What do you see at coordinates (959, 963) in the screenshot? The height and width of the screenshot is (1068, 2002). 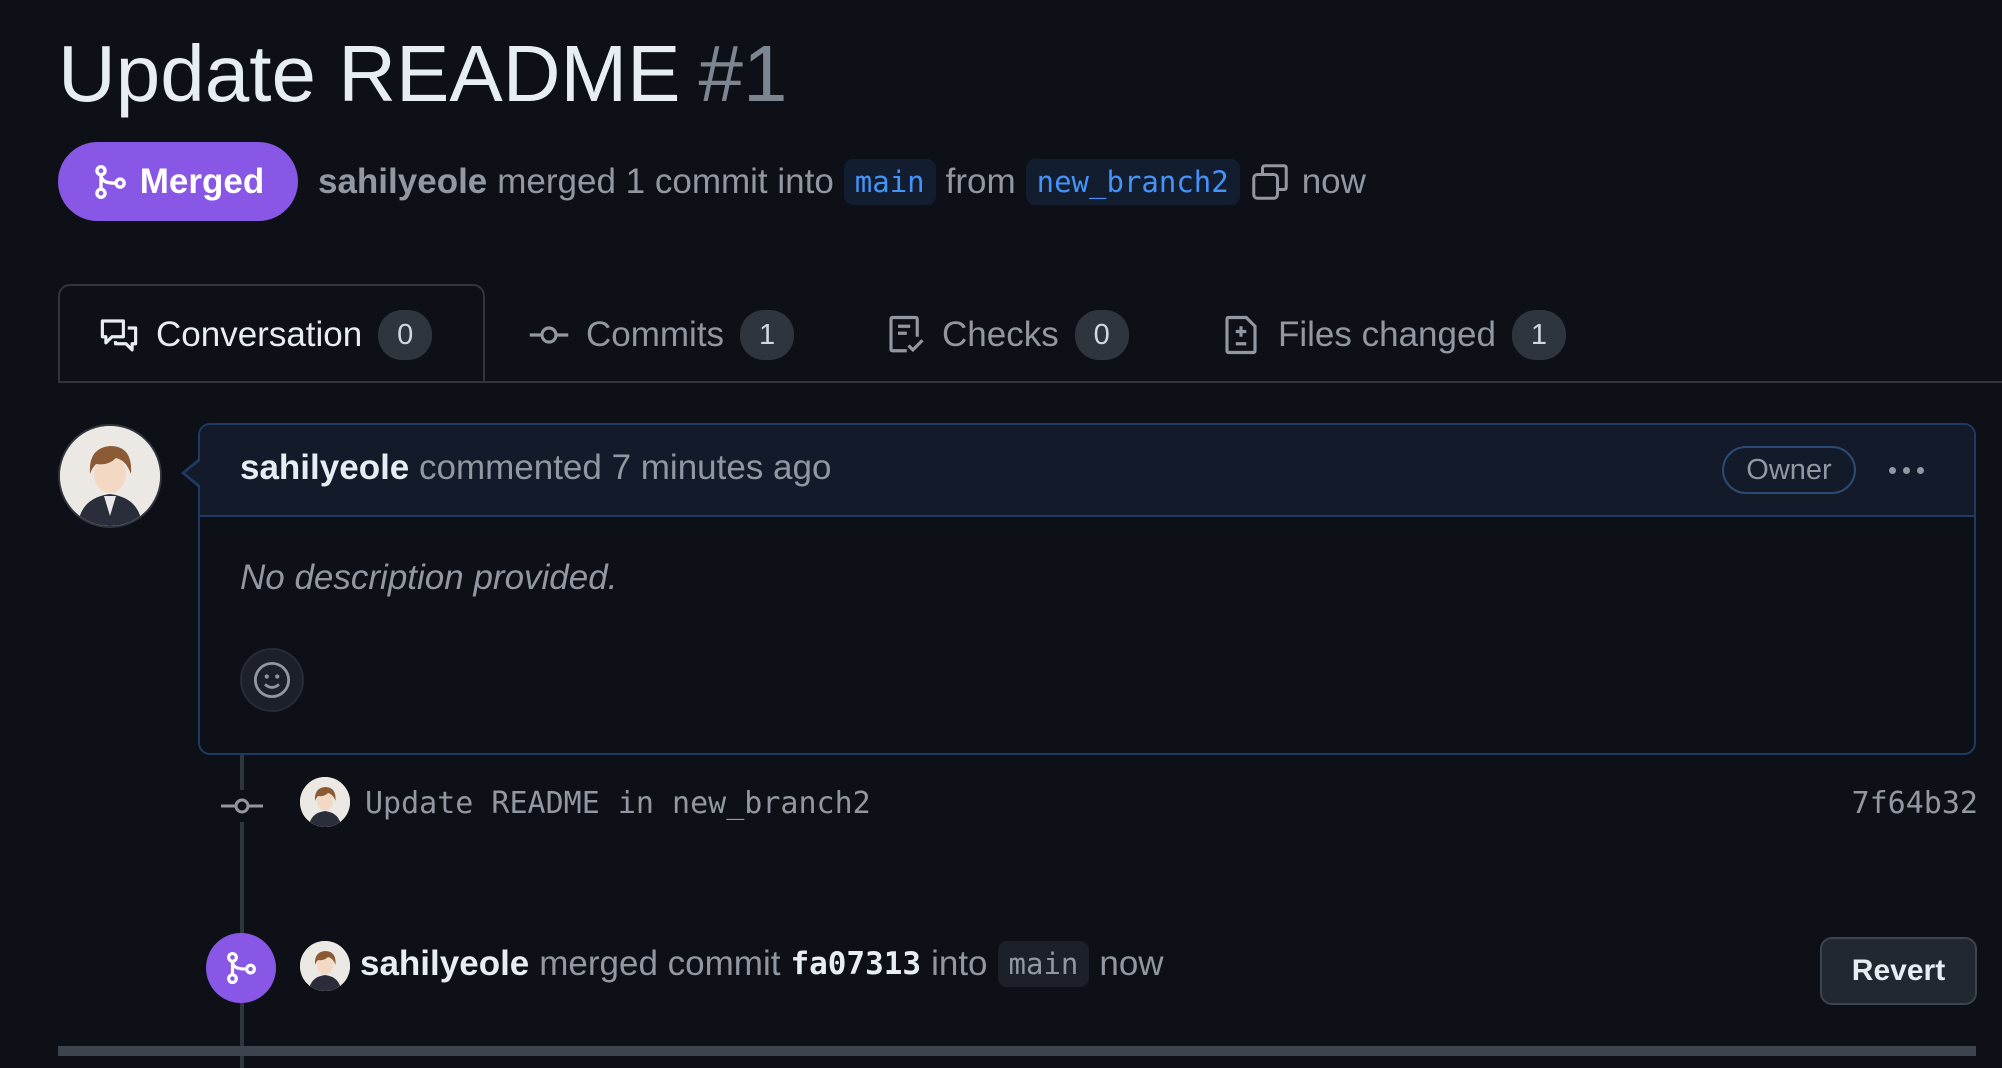 I see `merge-event-into: into` at bounding box center [959, 963].